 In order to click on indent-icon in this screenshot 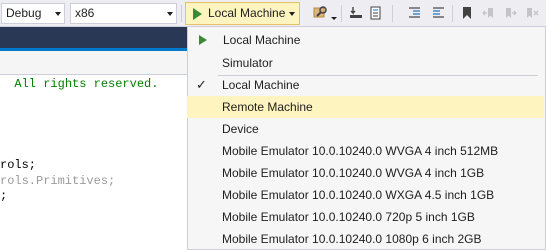, I will do `click(414, 13)`.